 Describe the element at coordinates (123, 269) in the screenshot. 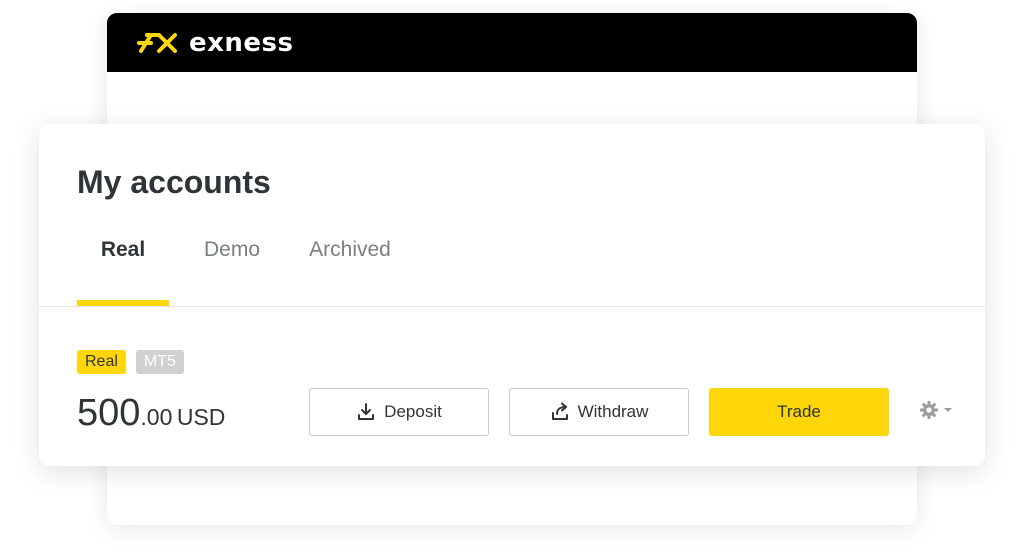

I see `tab-real: Real` at that location.